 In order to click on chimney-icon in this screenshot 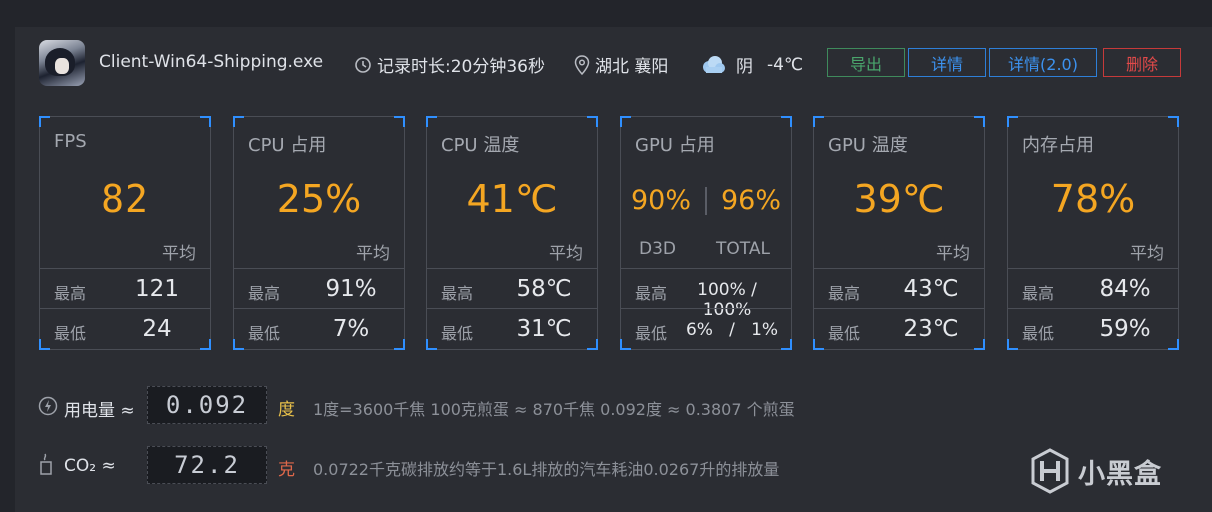, I will do `click(46, 464)`.